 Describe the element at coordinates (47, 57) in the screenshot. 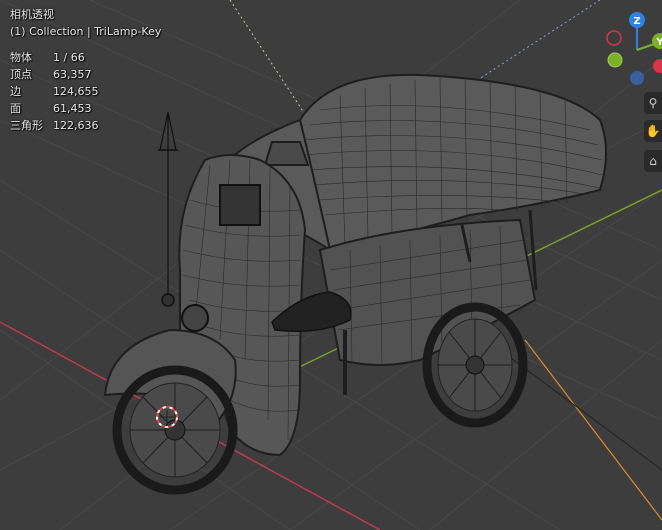

I see `stat-row-objects: 物体 1 / 66` at that location.